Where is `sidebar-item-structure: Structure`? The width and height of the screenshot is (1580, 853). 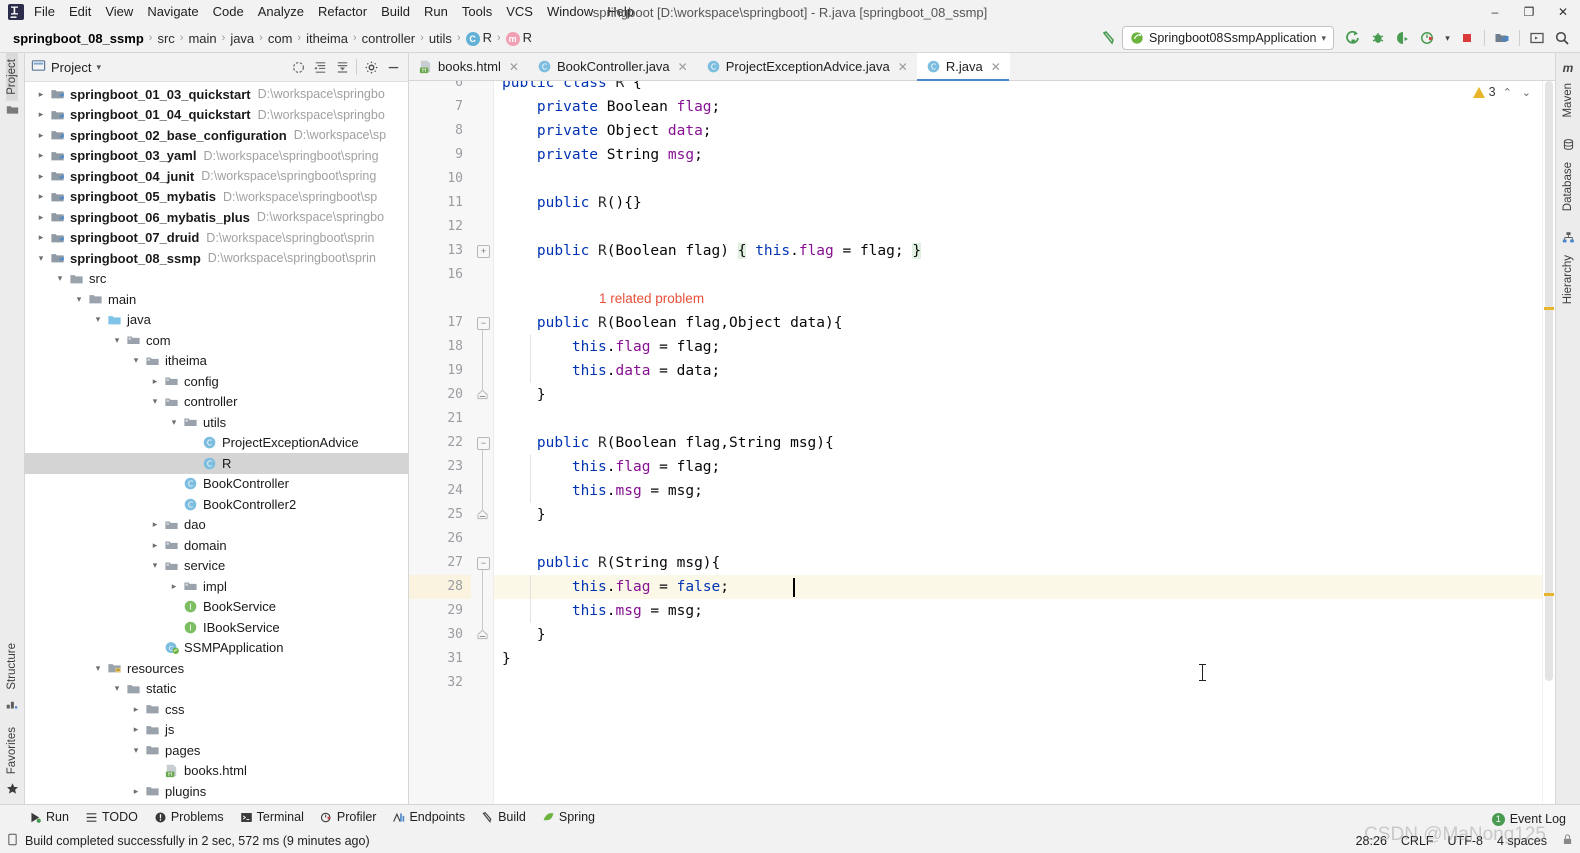 sidebar-item-structure: Structure is located at coordinates (12, 666).